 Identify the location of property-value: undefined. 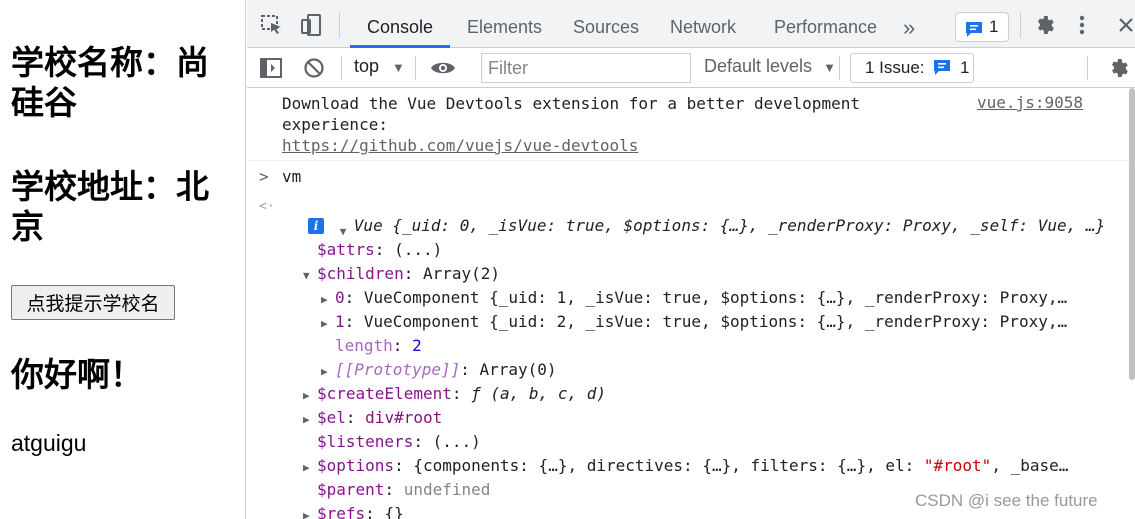
(447, 489).